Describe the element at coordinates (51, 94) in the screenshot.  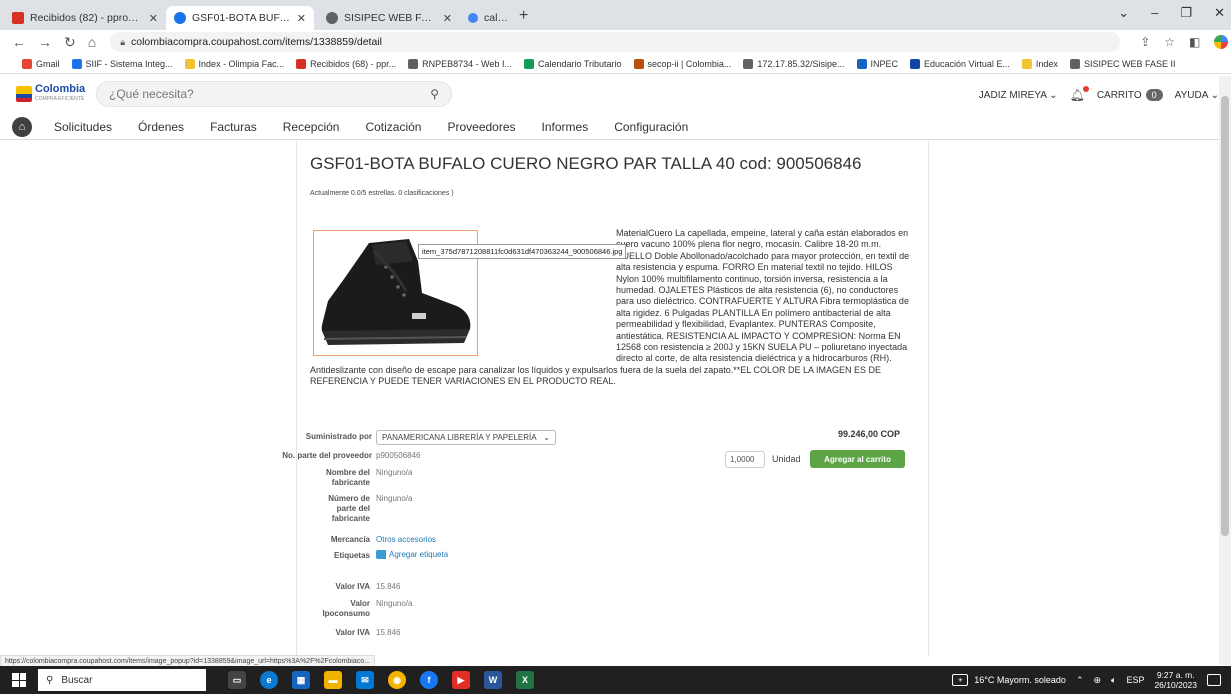
I see `colombia-compra-logo: Colombia COMPRA EFICIENTE` at that location.